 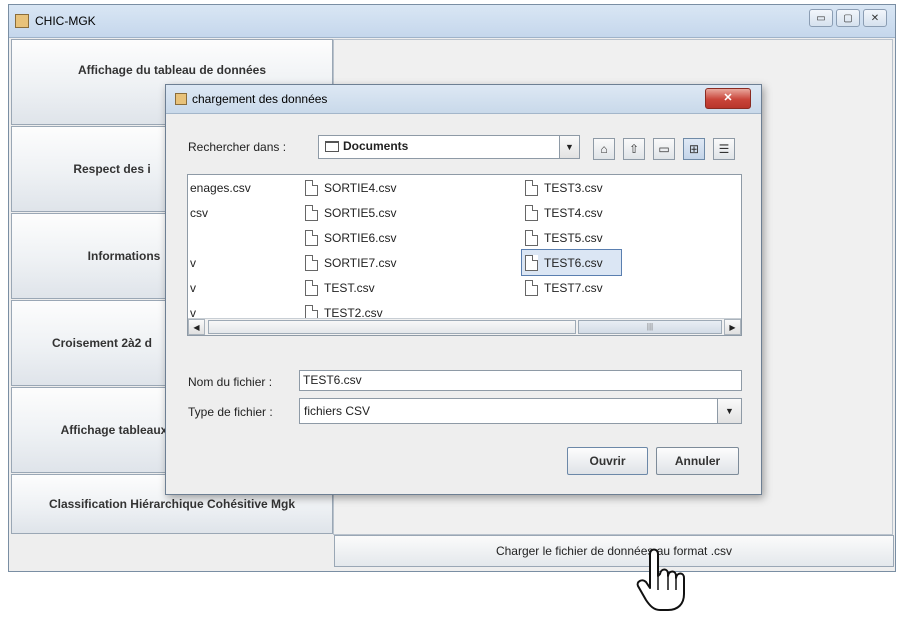 What do you see at coordinates (376, 146) in the screenshot?
I see `look-in-value: Documents` at bounding box center [376, 146].